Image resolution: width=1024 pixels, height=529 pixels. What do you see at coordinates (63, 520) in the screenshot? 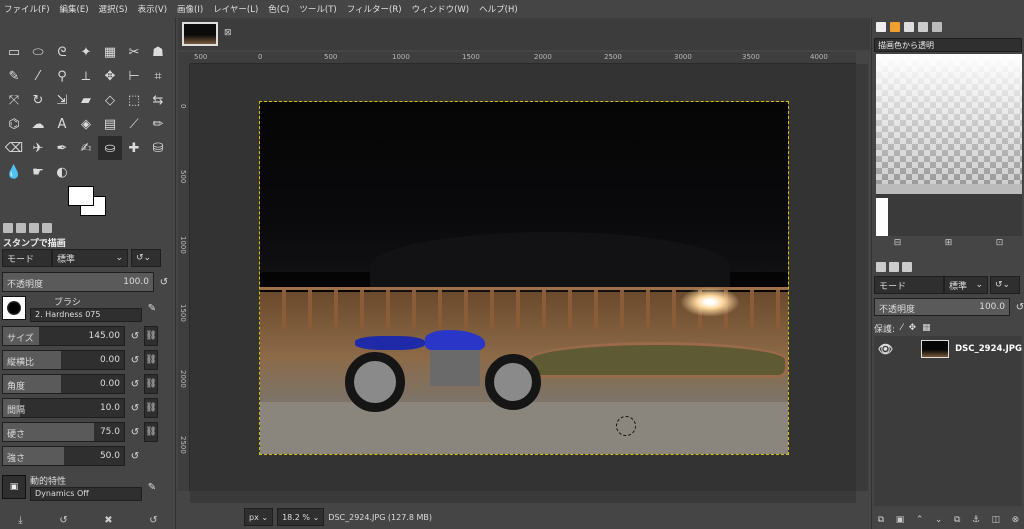
I see `restore-options-icon: ↺` at bounding box center [63, 520].